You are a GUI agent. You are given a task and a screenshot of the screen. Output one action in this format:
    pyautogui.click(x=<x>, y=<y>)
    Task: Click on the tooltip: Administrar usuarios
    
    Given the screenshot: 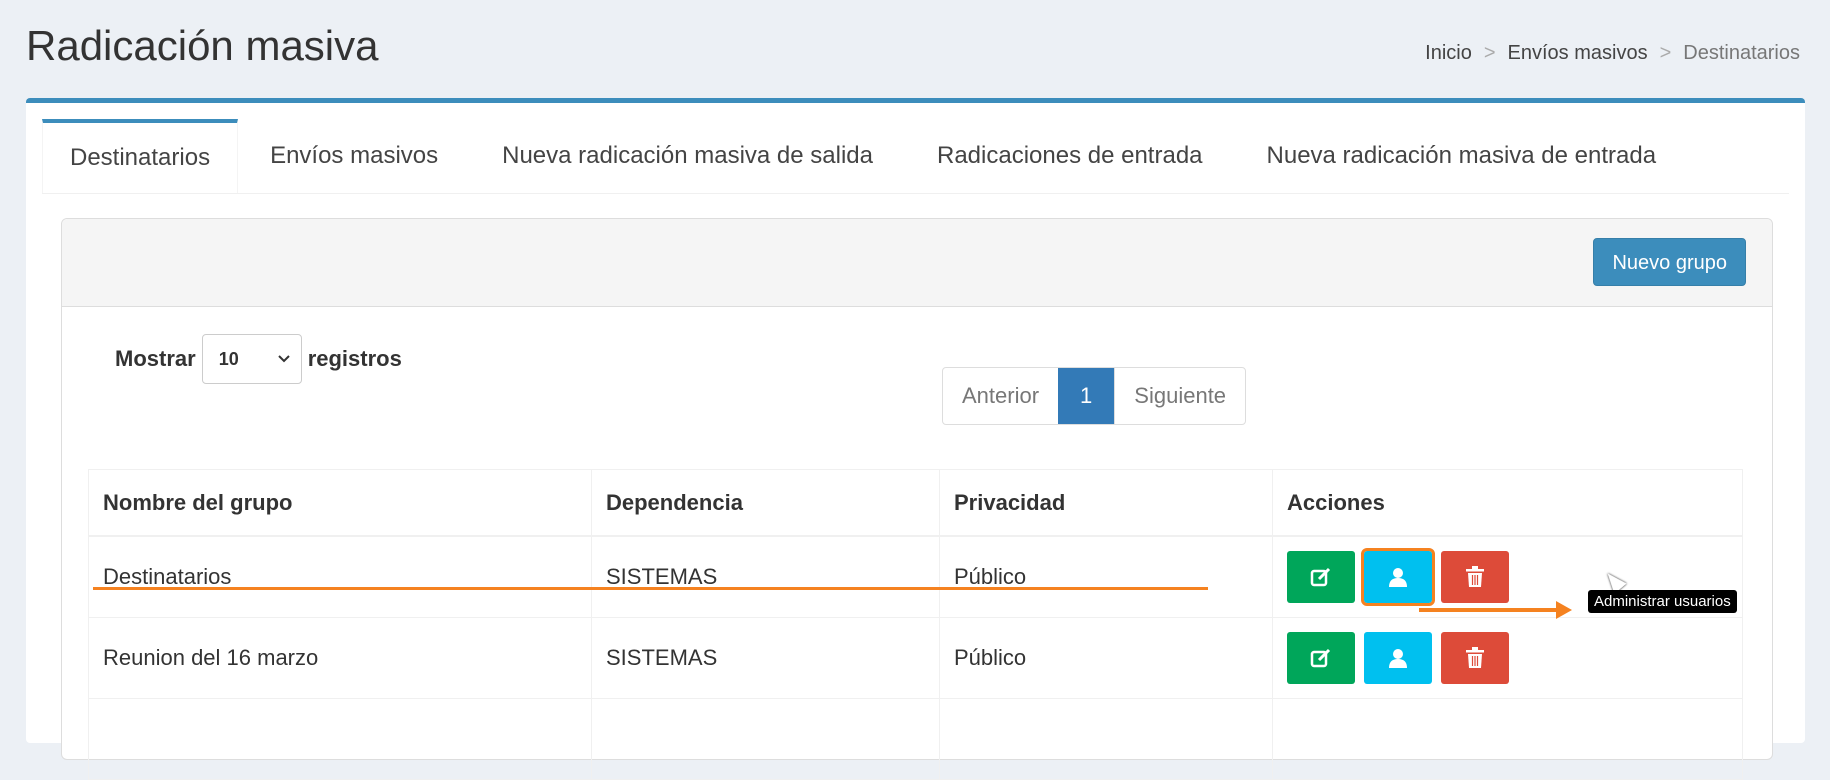 What is the action you would take?
    pyautogui.click(x=1662, y=601)
    